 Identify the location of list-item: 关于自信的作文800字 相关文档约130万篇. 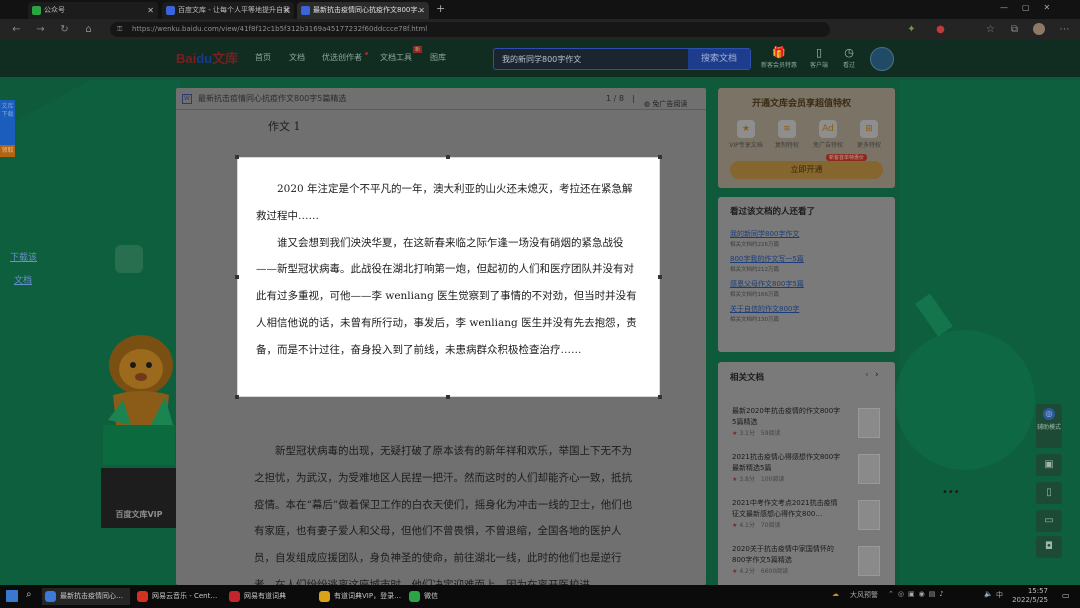
(807, 313).